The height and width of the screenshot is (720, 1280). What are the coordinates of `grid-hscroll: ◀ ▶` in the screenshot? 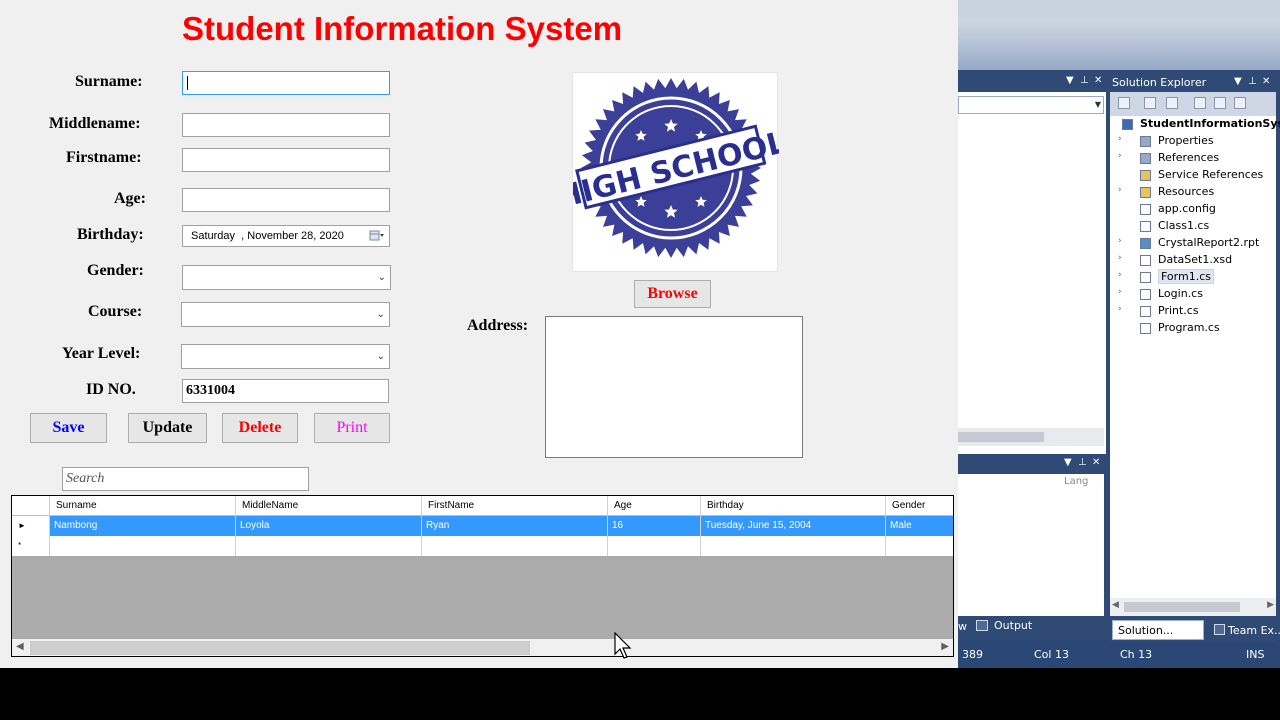 It's located at (482, 647).